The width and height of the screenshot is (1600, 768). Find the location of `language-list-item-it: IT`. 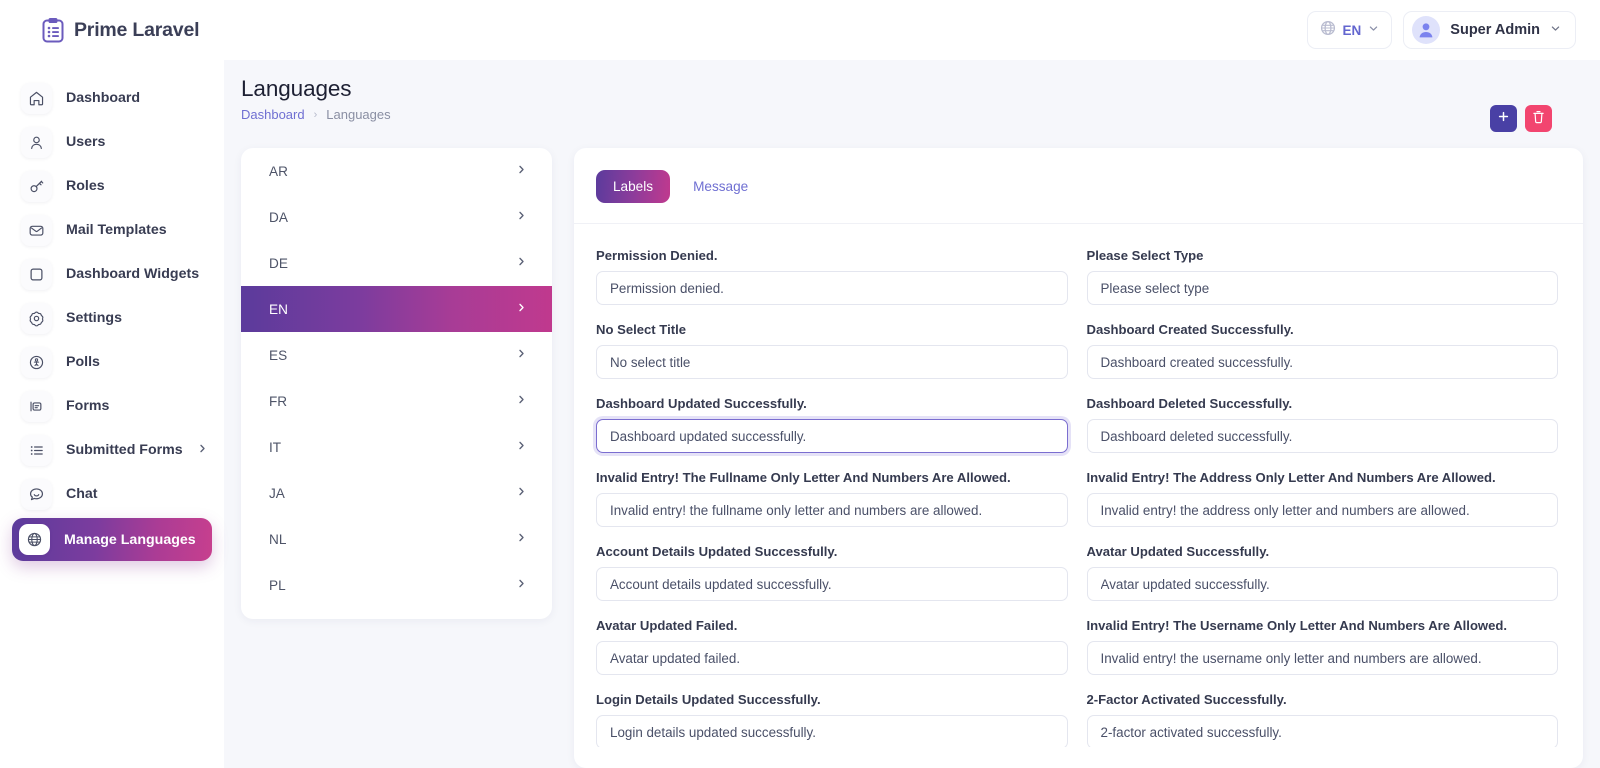

language-list-item-it: IT is located at coordinates (396, 447).